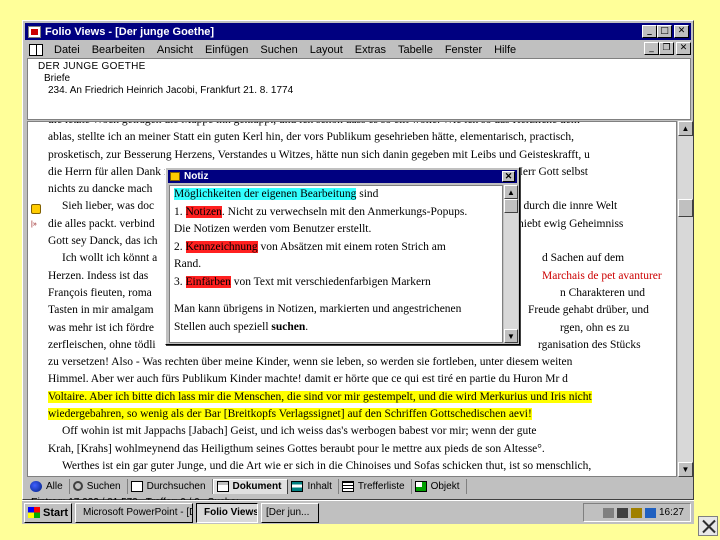 Image resolution: width=720 pixels, height=540 pixels. What do you see at coordinates (34, 31) in the screenshot?
I see `app-icon` at bounding box center [34, 31].